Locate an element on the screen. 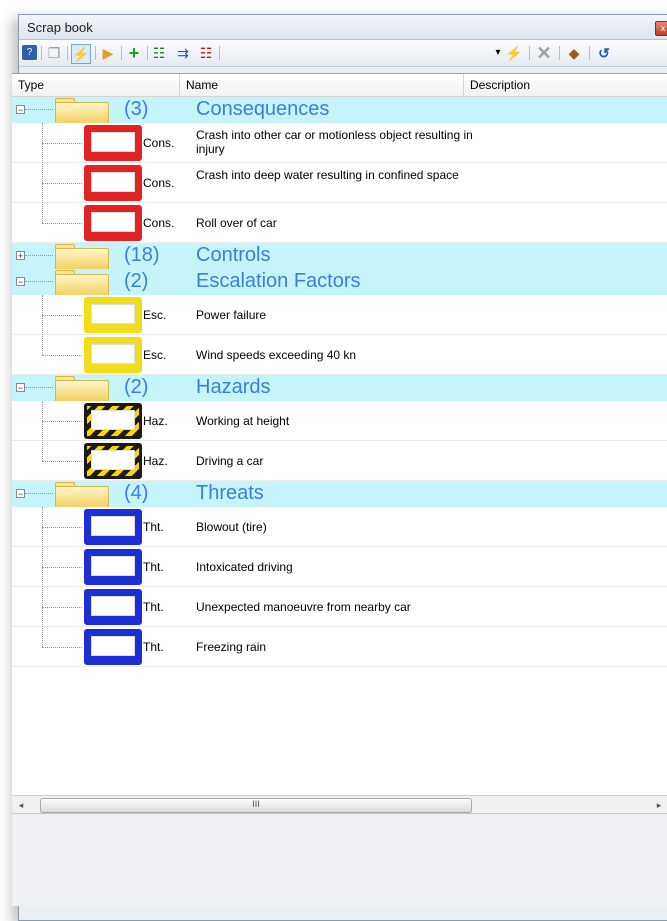 This screenshot has width=667, height=921. refresh-icon: ↺ is located at coordinates (604, 53).